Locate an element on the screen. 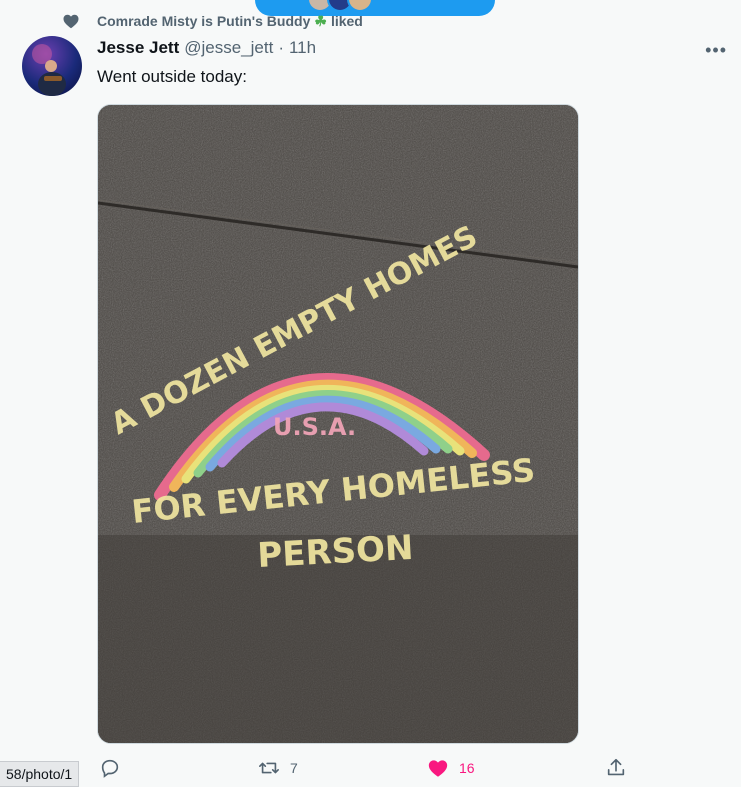  liker-name: Comrade Misty is Putin's Buddy is located at coordinates (203, 21).